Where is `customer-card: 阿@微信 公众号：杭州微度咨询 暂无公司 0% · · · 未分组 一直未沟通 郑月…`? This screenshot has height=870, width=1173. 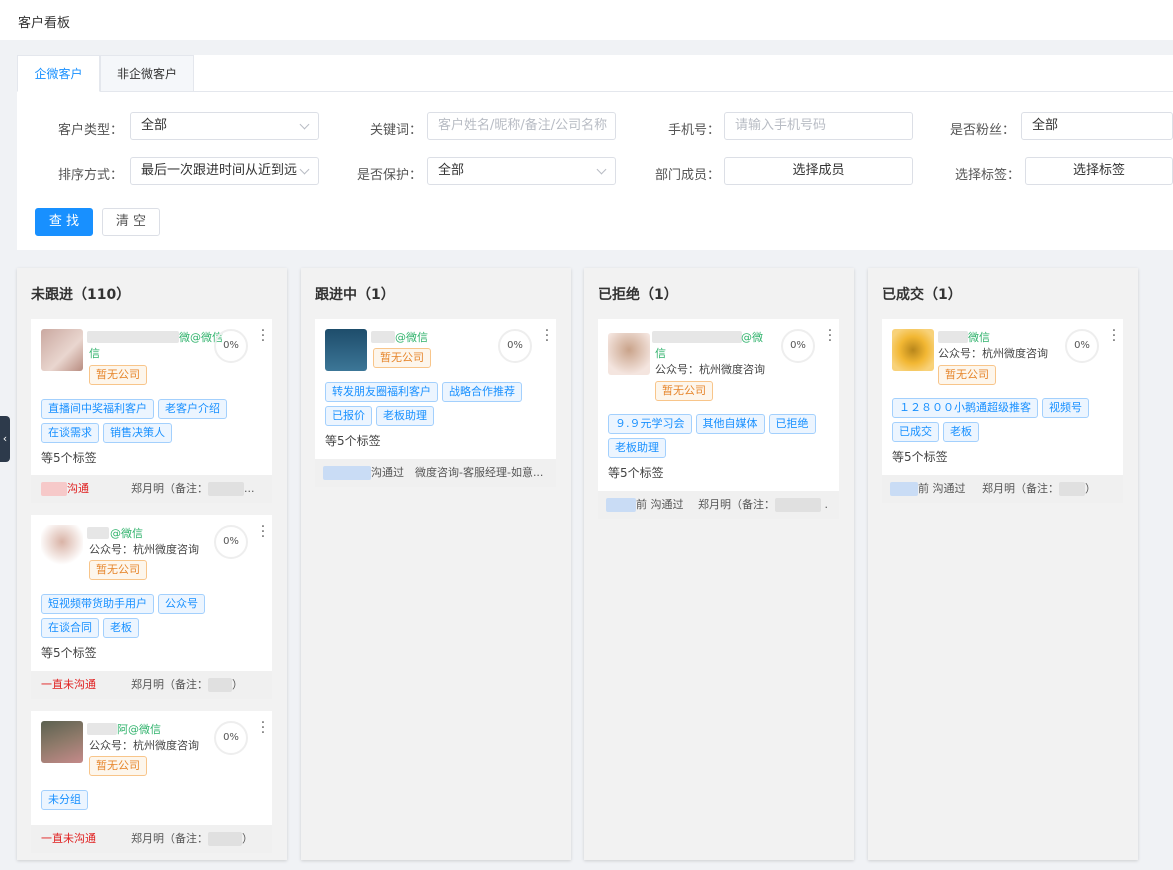 customer-card: 阿@微信 公众号：杭州微度咨询 暂无公司 0% · · · 未分组 一直未沟通 郑月… is located at coordinates (151, 782).